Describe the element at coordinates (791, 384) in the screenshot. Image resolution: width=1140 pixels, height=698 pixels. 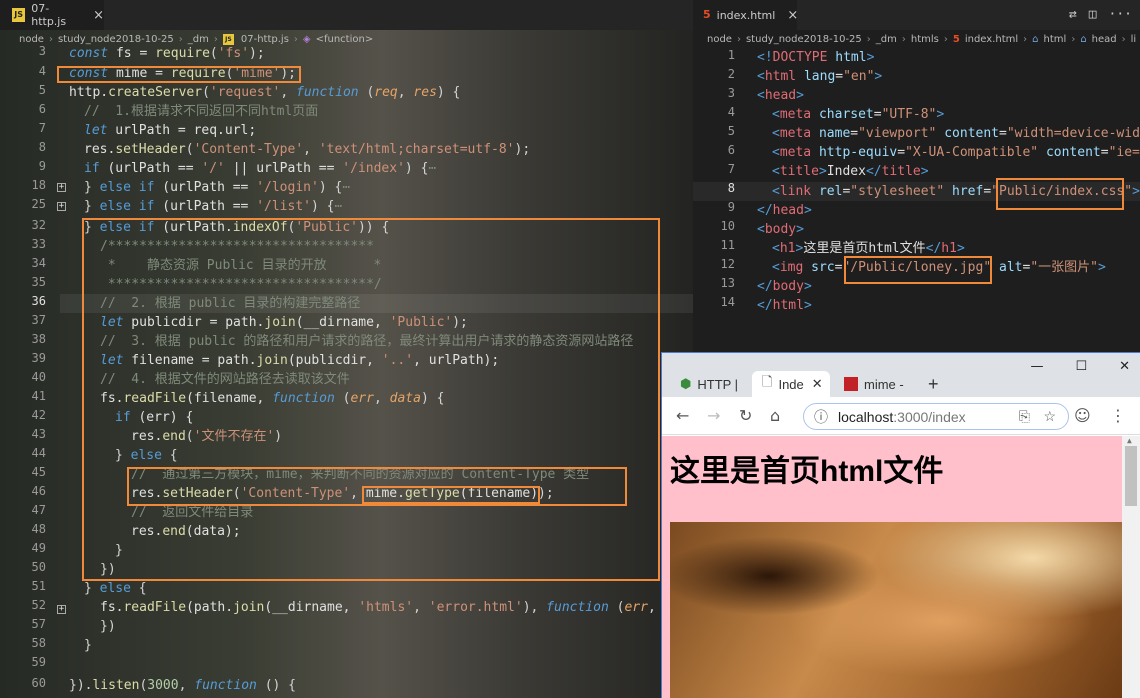
I see `browser-tab: 🗋 Inde ✕` at that location.